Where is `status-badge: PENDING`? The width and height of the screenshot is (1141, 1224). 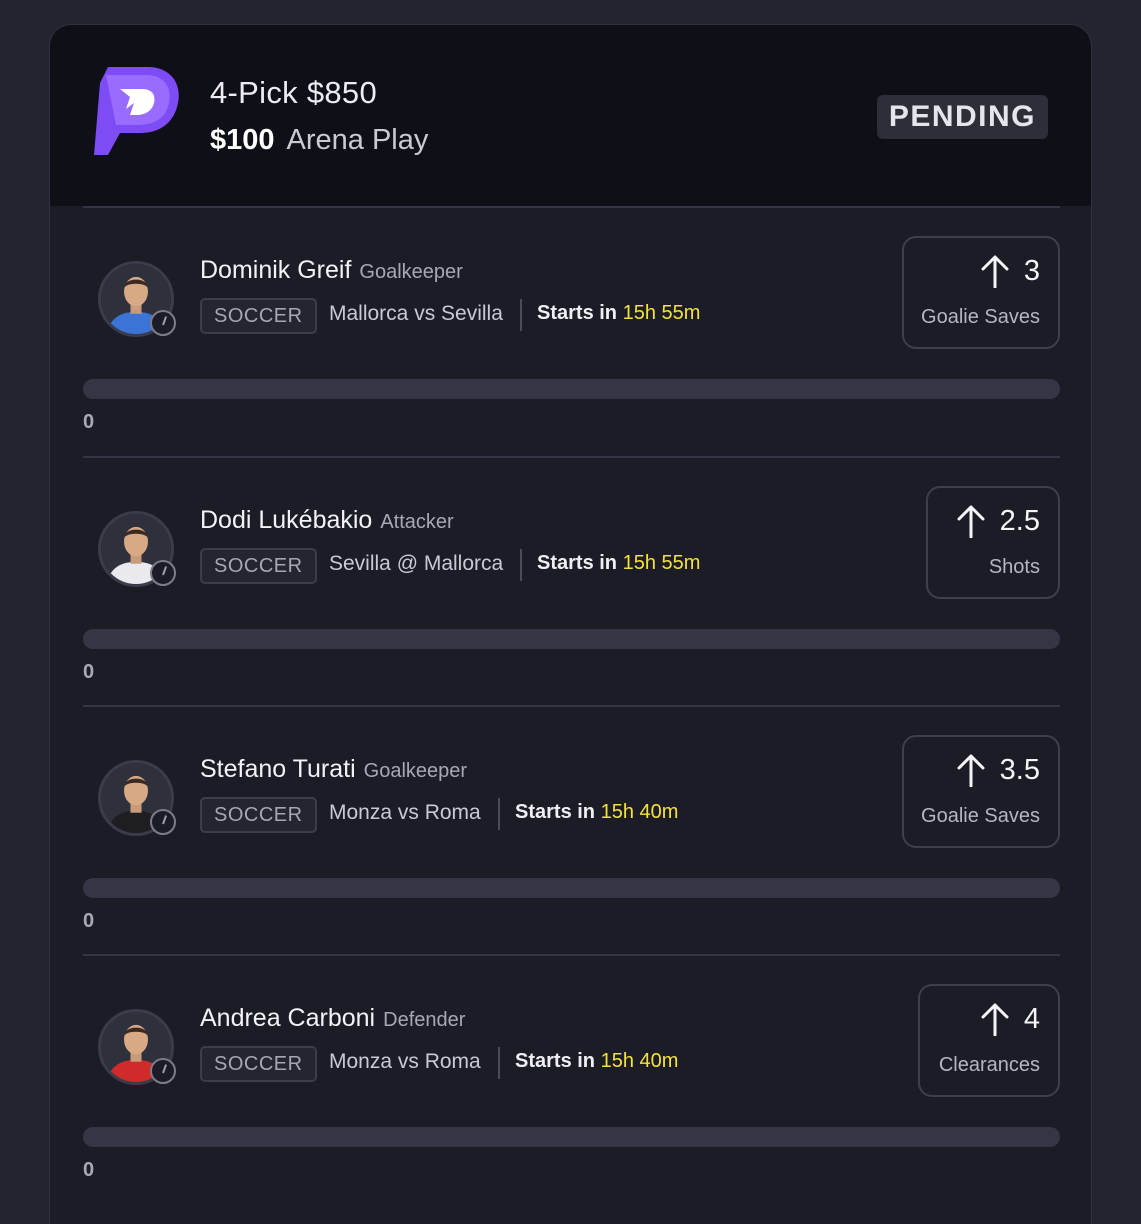
status-badge: PENDING is located at coordinates (962, 117).